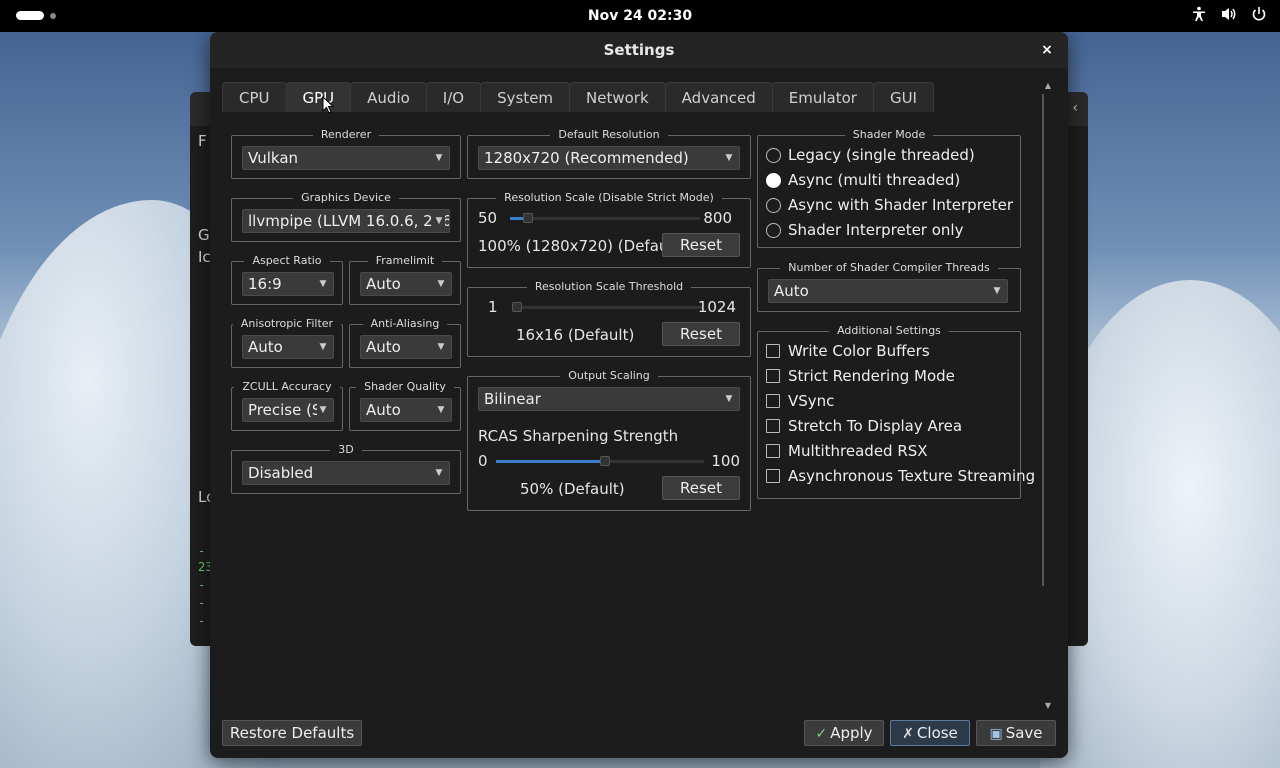  What do you see at coordinates (851, 733) in the screenshot?
I see `apply-label: Apply` at bounding box center [851, 733].